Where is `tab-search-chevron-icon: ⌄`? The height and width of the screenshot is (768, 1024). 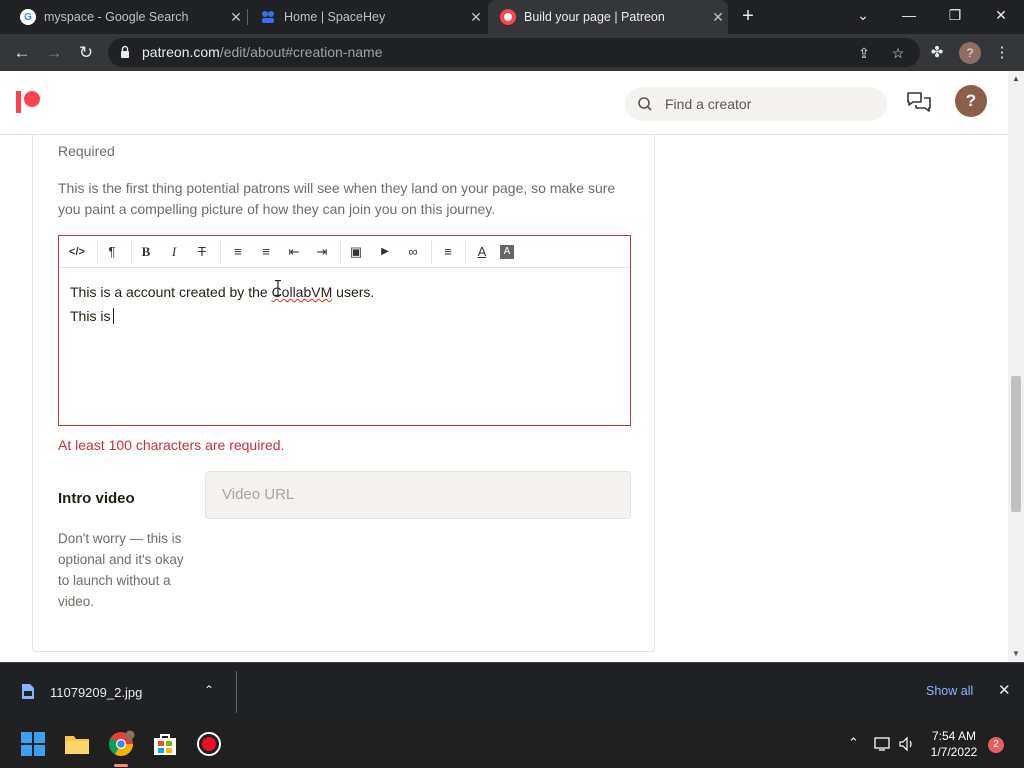
tab-search-chevron-icon: ⌄ is located at coordinates (863, 17).